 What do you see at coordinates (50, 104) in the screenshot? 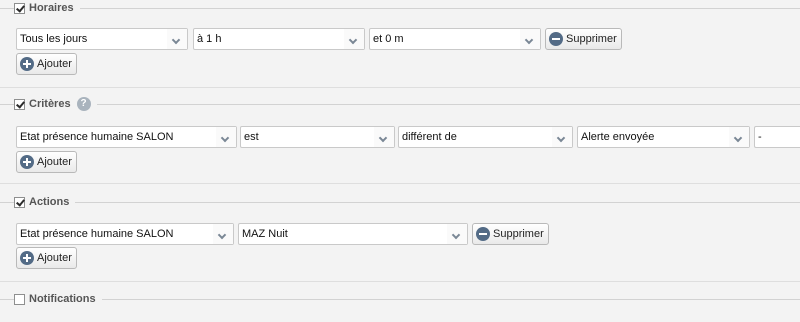
I see `criteres-label: Critères` at bounding box center [50, 104].